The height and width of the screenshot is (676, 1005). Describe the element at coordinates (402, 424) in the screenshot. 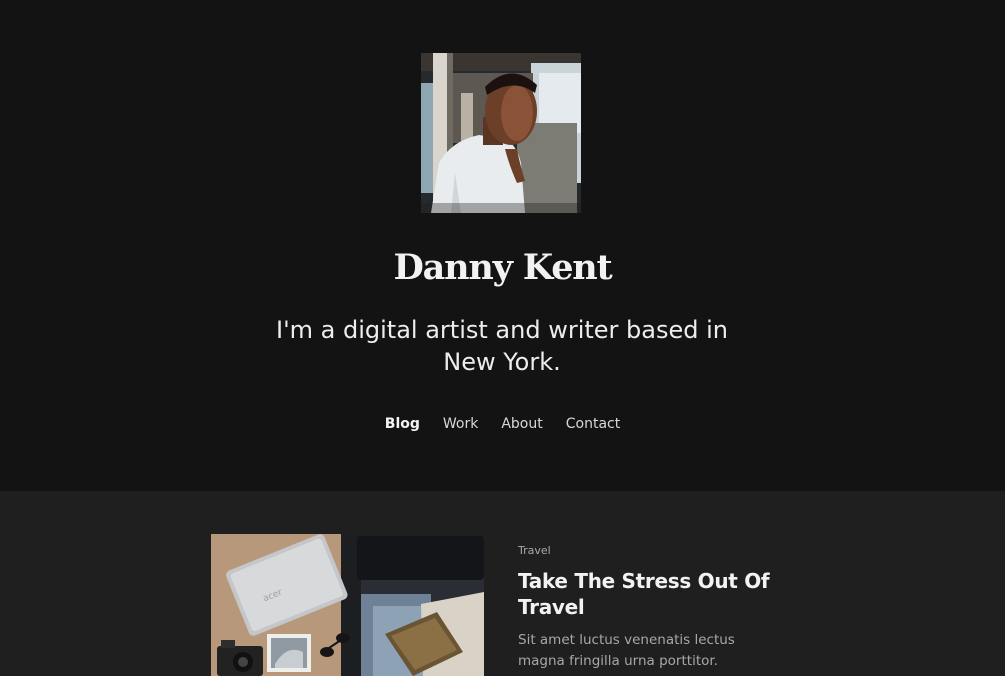

I see `nav-item-blog: Blog` at that location.